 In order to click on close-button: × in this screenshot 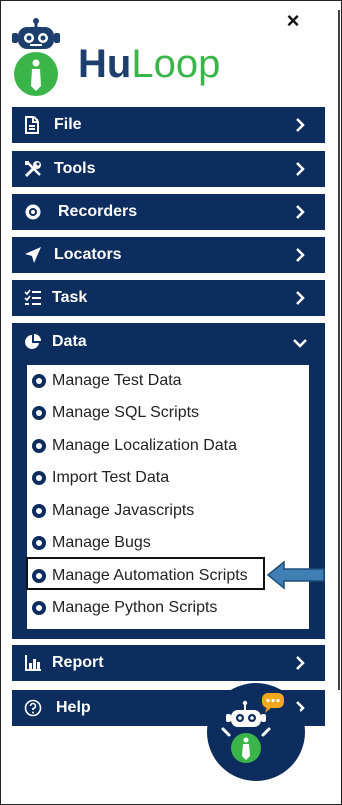, I will do `click(293, 21)`.